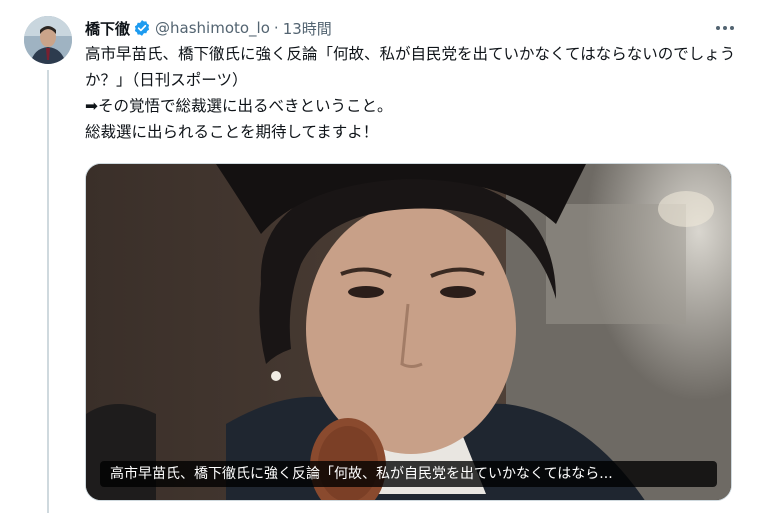 The image size is (762, 513). Describe the element at coordinates (107, 28) in the screenshot. I see `author-name: 橋下徹` at that location.